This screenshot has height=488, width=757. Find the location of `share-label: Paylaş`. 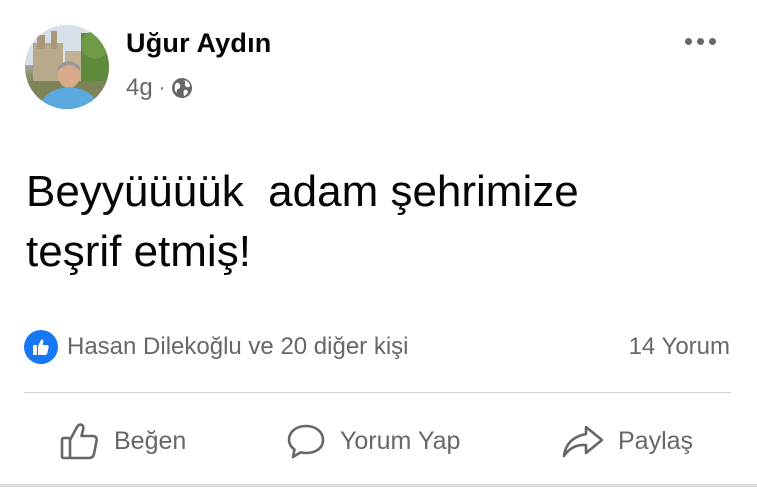

share-label: Paylaş is located at coordinates (656, 440).